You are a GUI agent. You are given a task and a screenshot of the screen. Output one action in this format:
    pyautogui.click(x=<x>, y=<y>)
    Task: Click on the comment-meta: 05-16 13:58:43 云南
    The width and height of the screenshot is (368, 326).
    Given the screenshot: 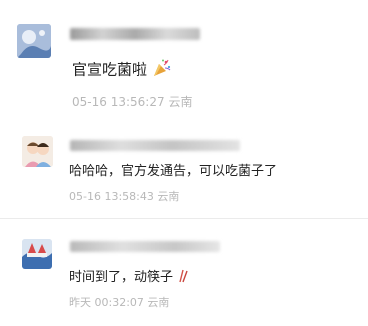 What is the action you would take?
    pyautogui.click(x=124, y=196)
    